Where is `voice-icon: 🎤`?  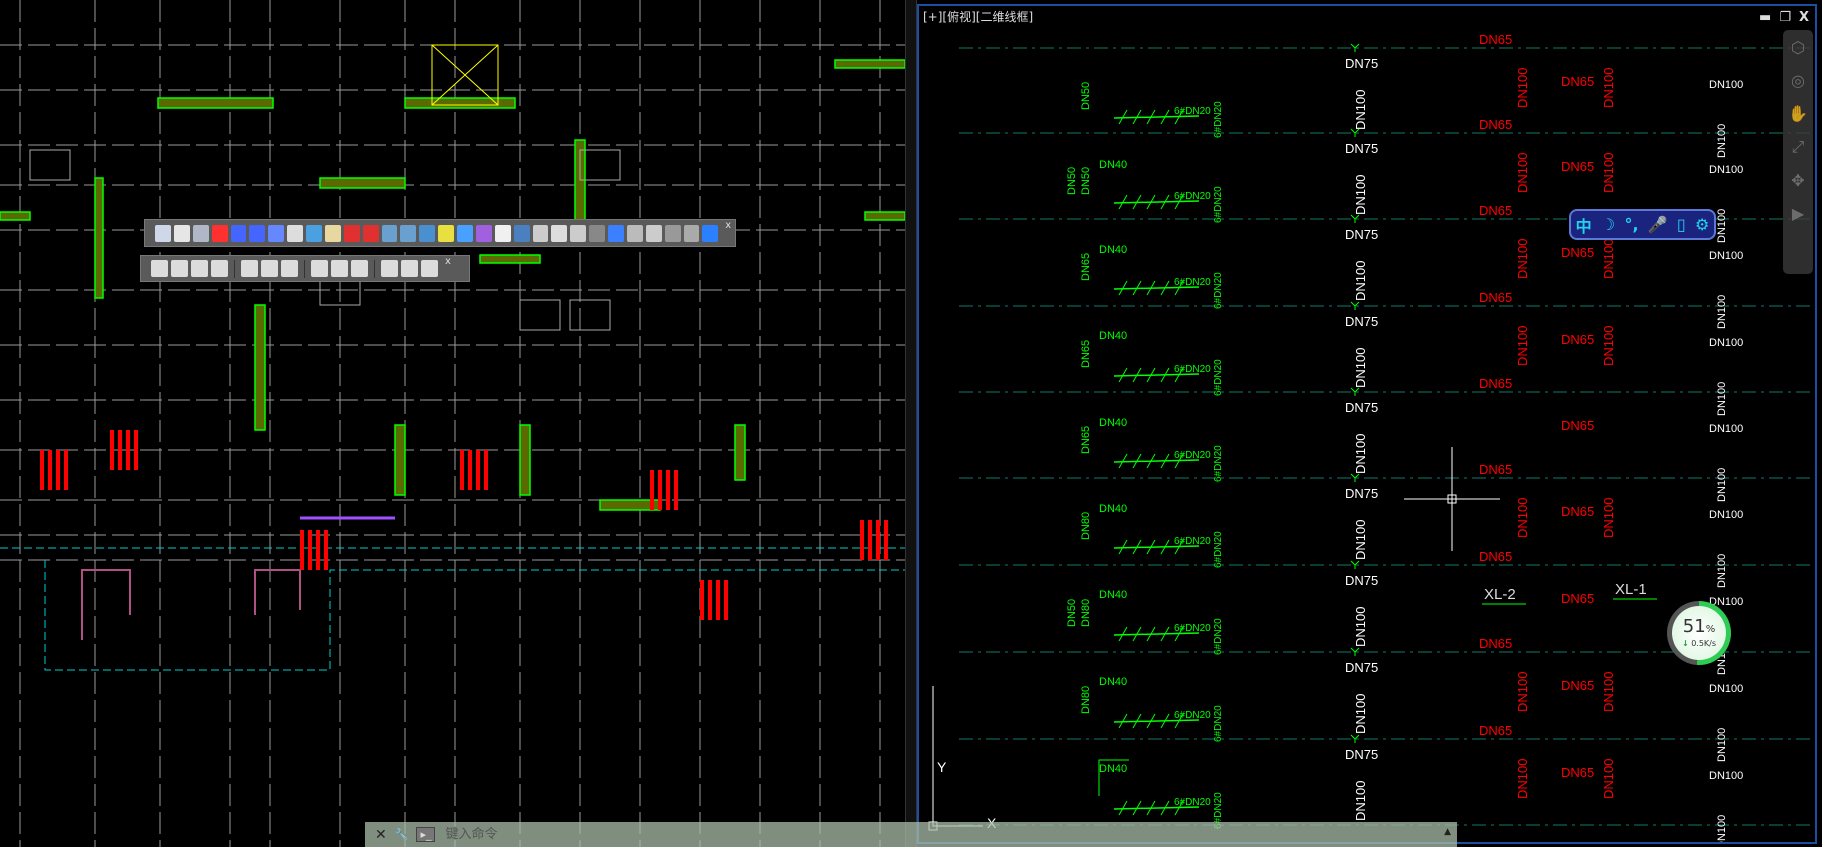
voice-icon: 🎤 is located at coordinates (1658, 224).